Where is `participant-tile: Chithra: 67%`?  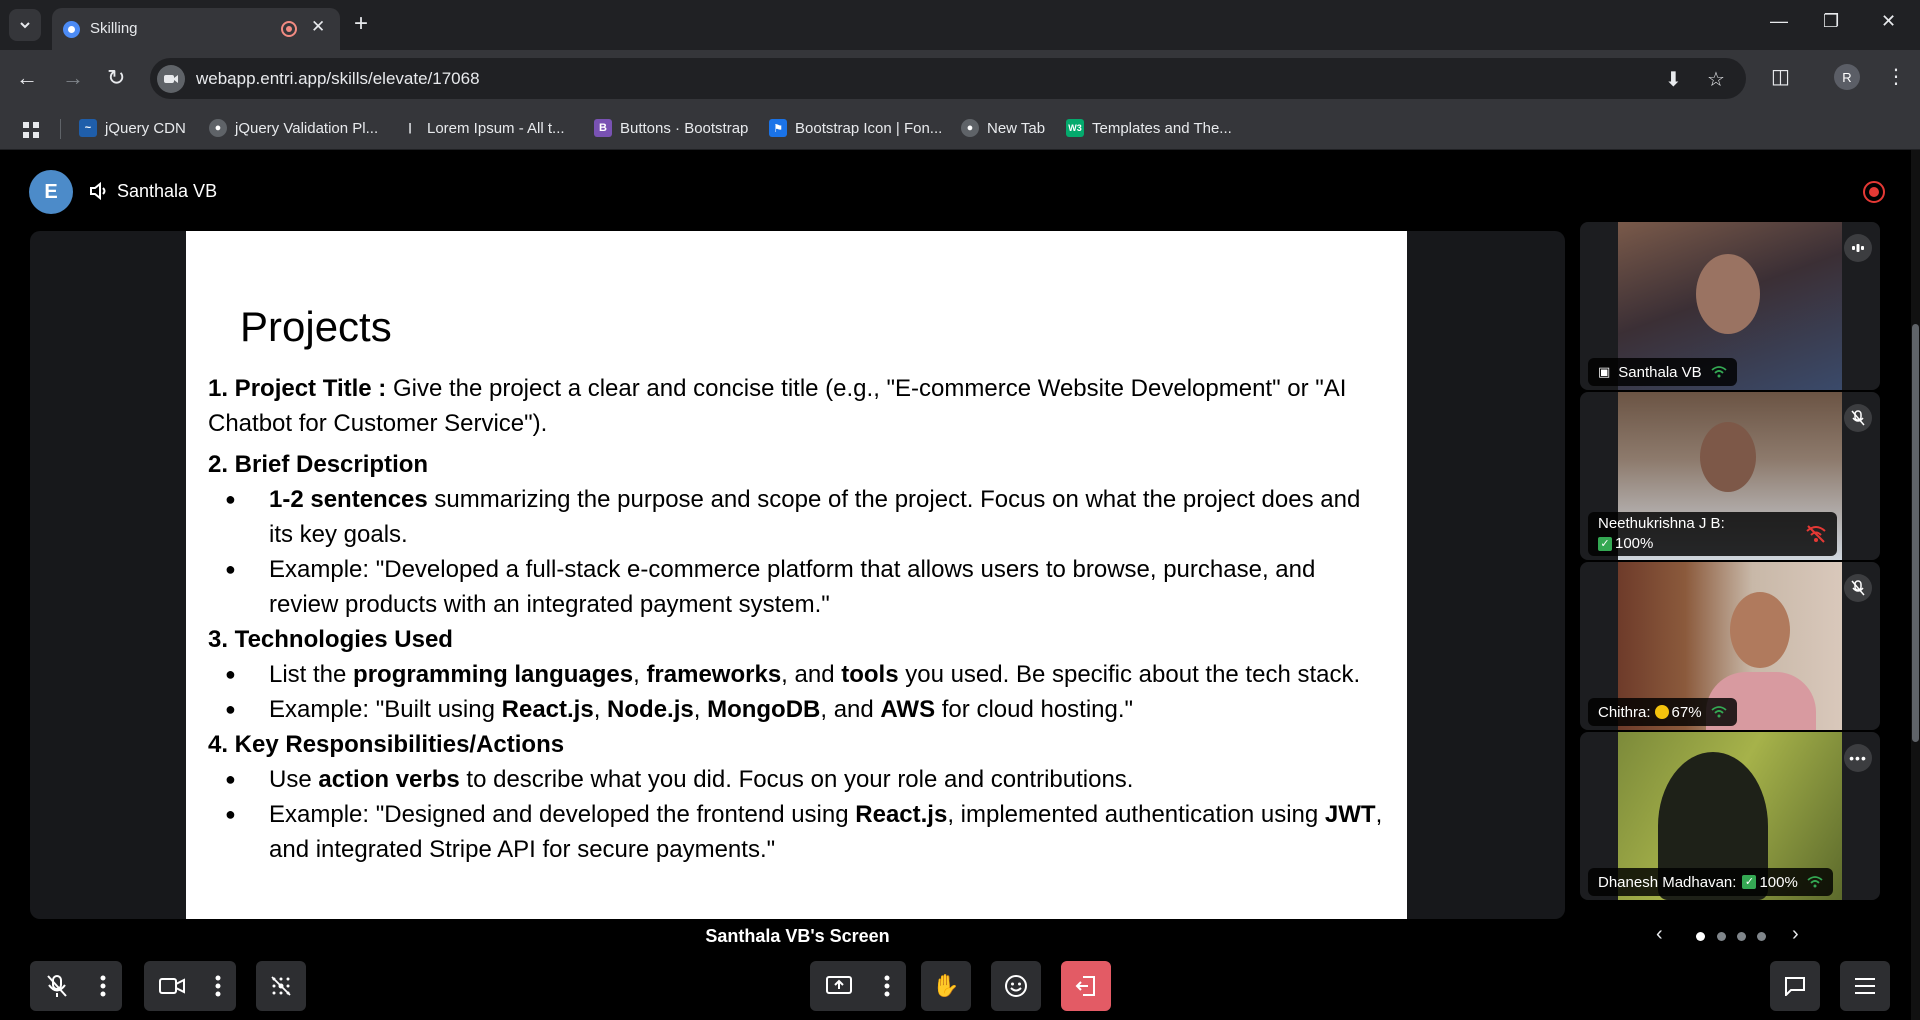
participant-tile: Chithra: 67% is located at coordinates (1730, 646).